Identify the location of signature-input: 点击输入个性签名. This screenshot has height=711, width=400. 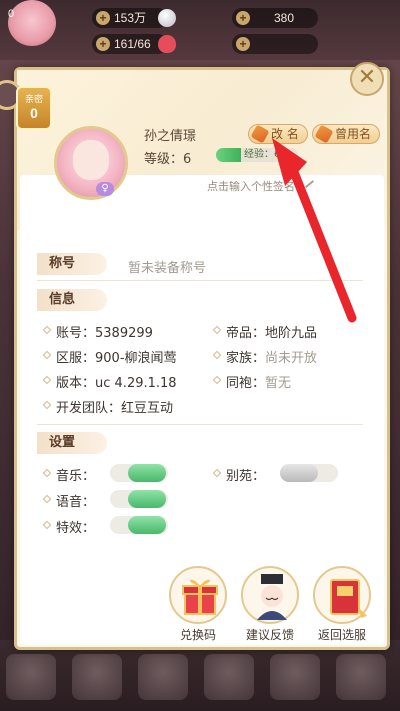
(251, 186).